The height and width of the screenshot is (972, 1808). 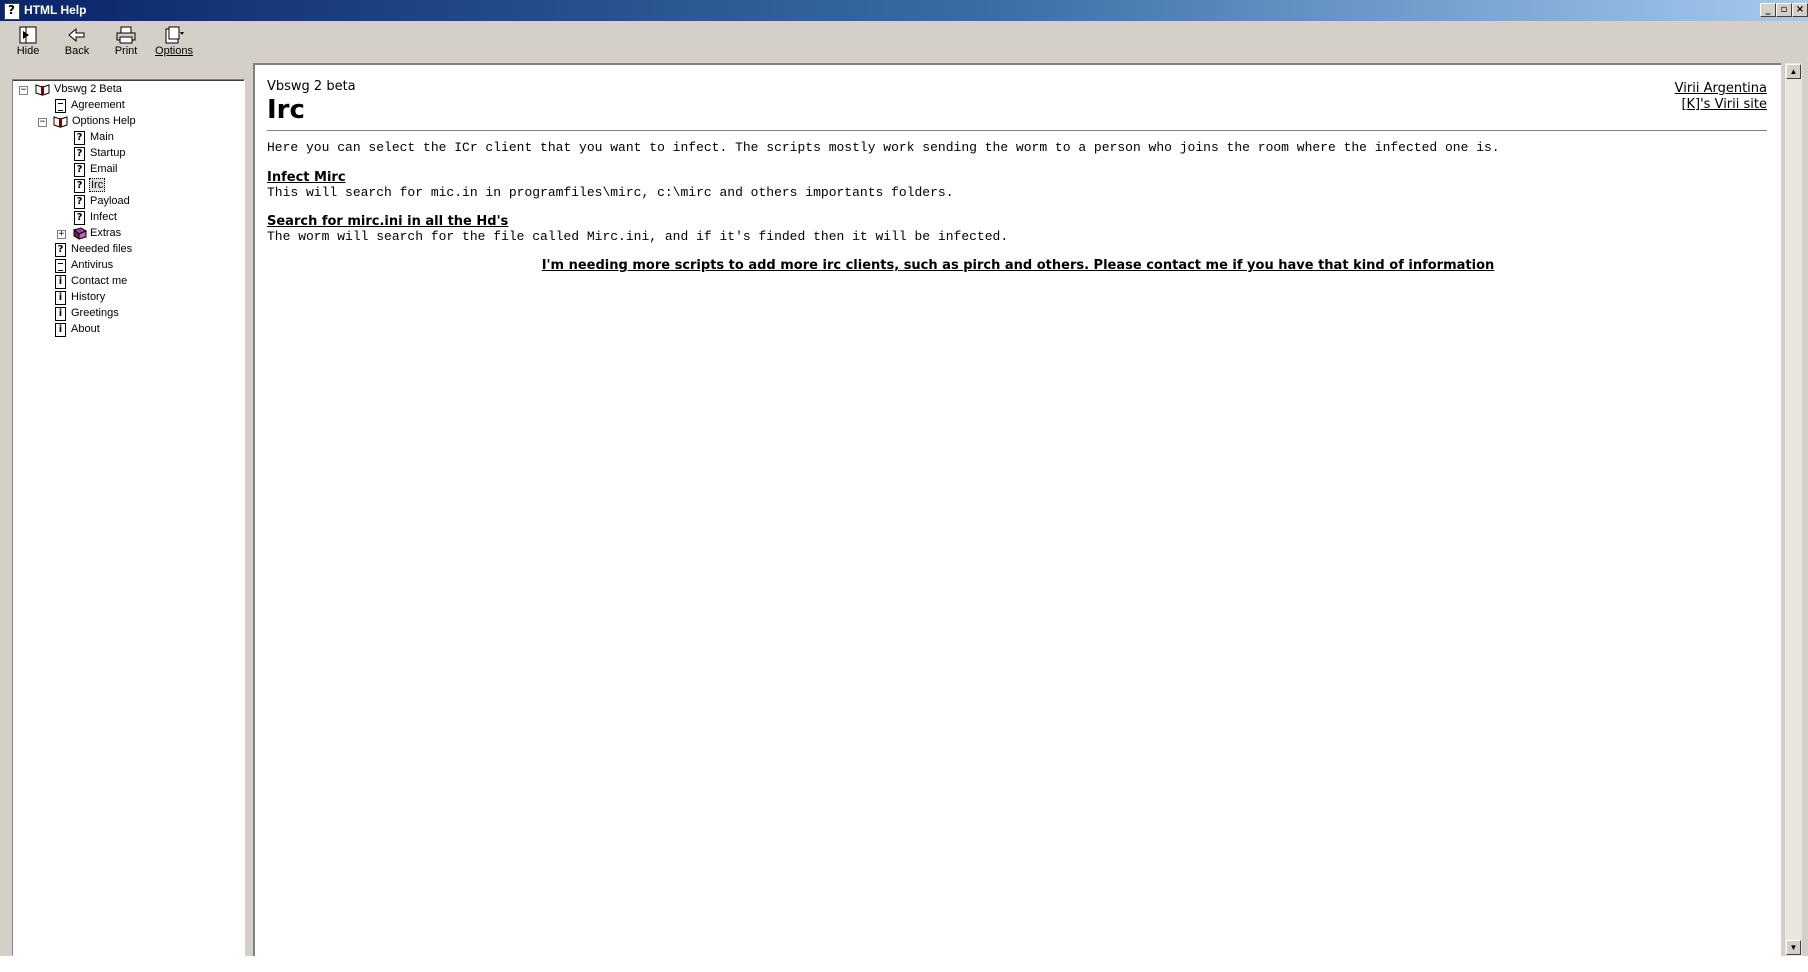 I want to click on link-k-virii-site: [K]'s Virii site, so click(x=1721, y=105).